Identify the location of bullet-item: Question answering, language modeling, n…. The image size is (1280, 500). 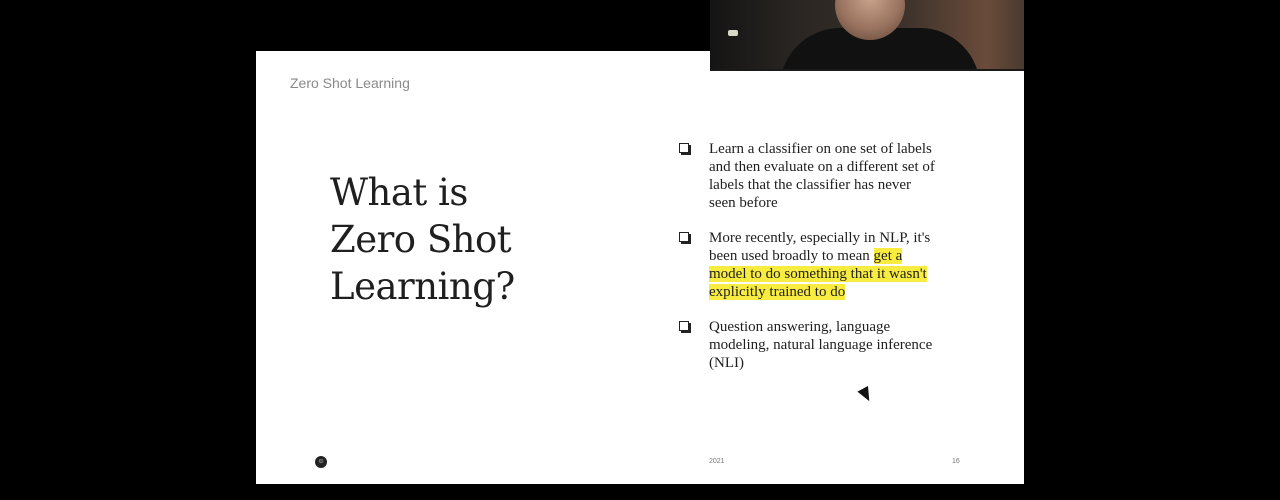
(809, 345).